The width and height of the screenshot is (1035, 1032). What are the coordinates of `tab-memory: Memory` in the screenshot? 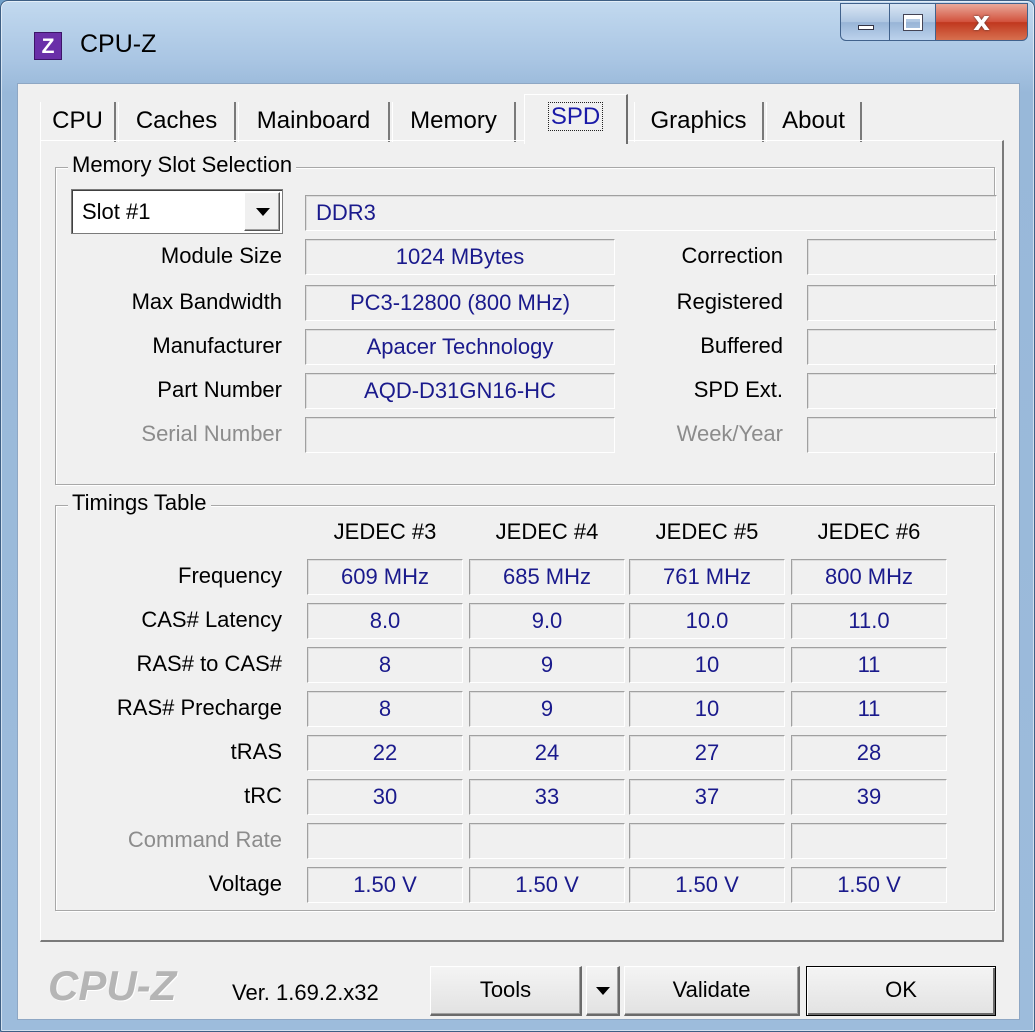 It's located at (454, 122).